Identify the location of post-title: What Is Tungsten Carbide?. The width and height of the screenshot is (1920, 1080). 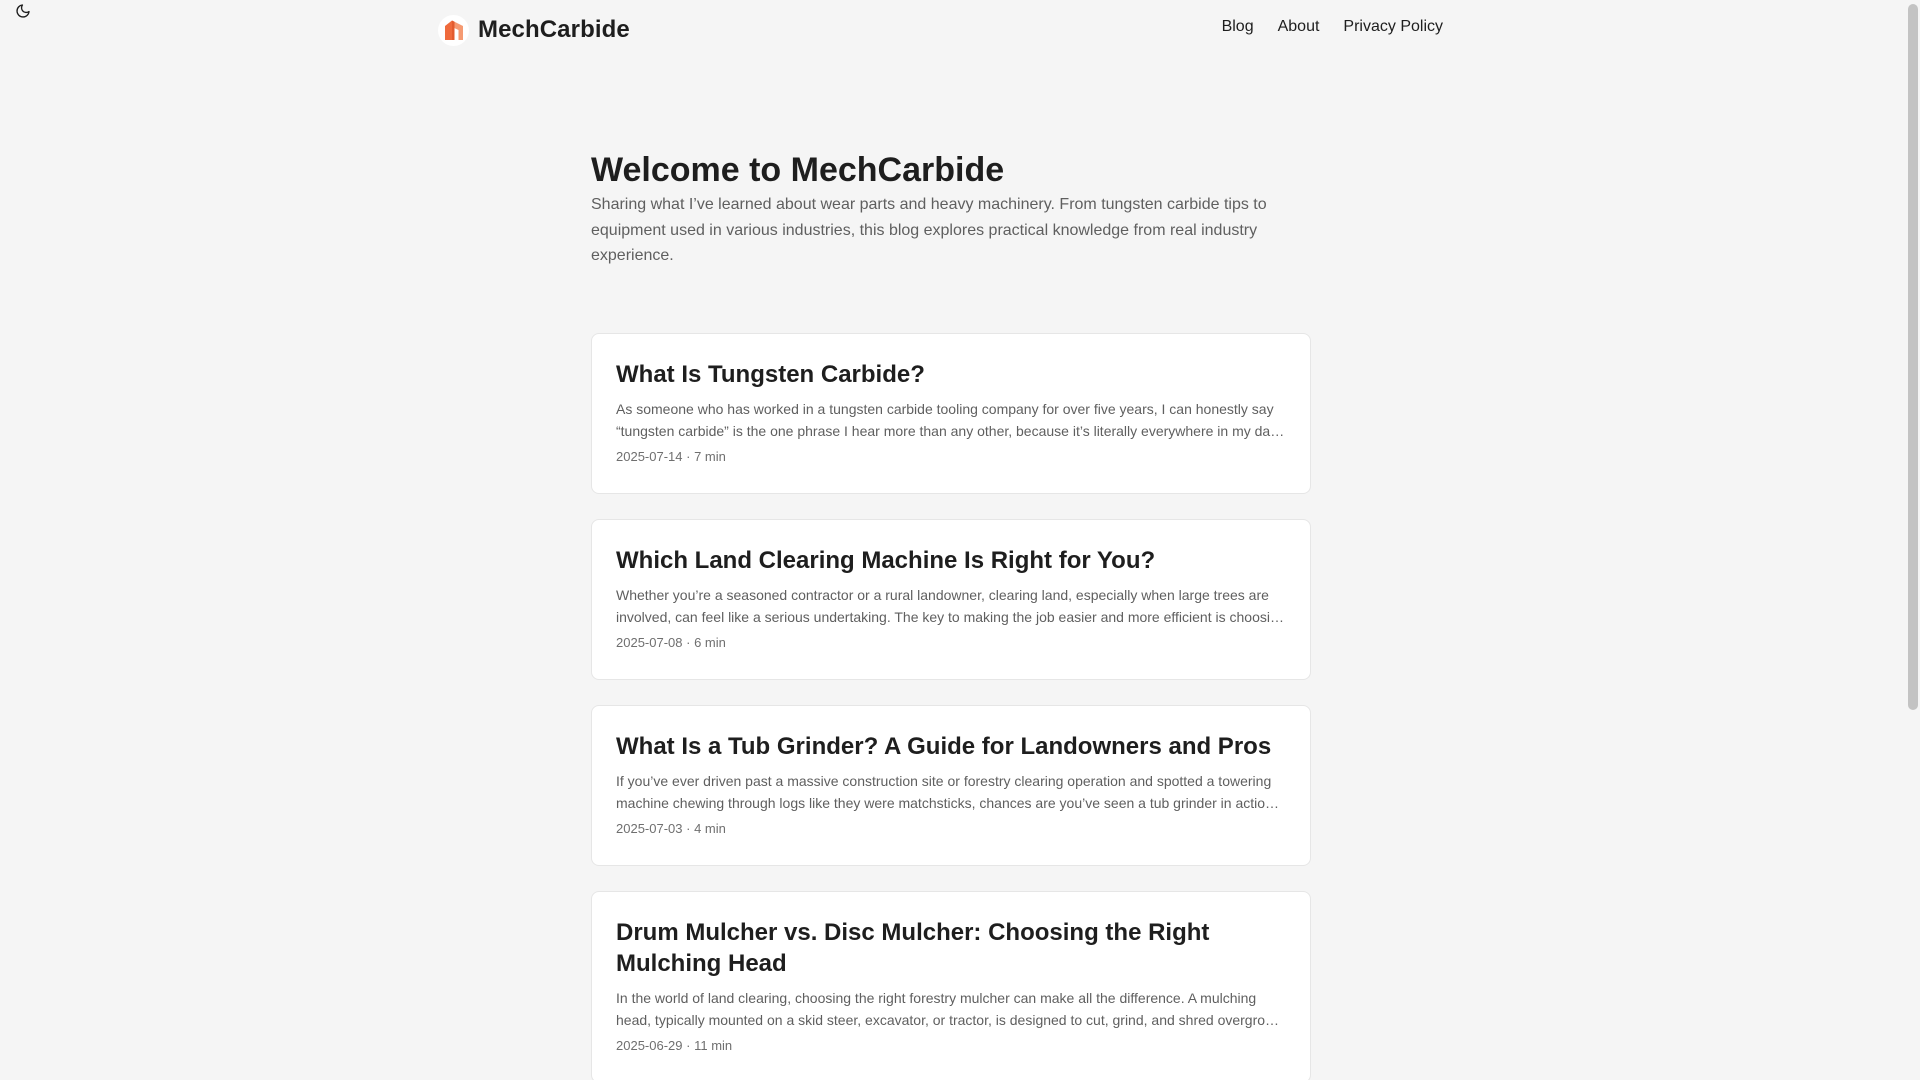
(951, 374).